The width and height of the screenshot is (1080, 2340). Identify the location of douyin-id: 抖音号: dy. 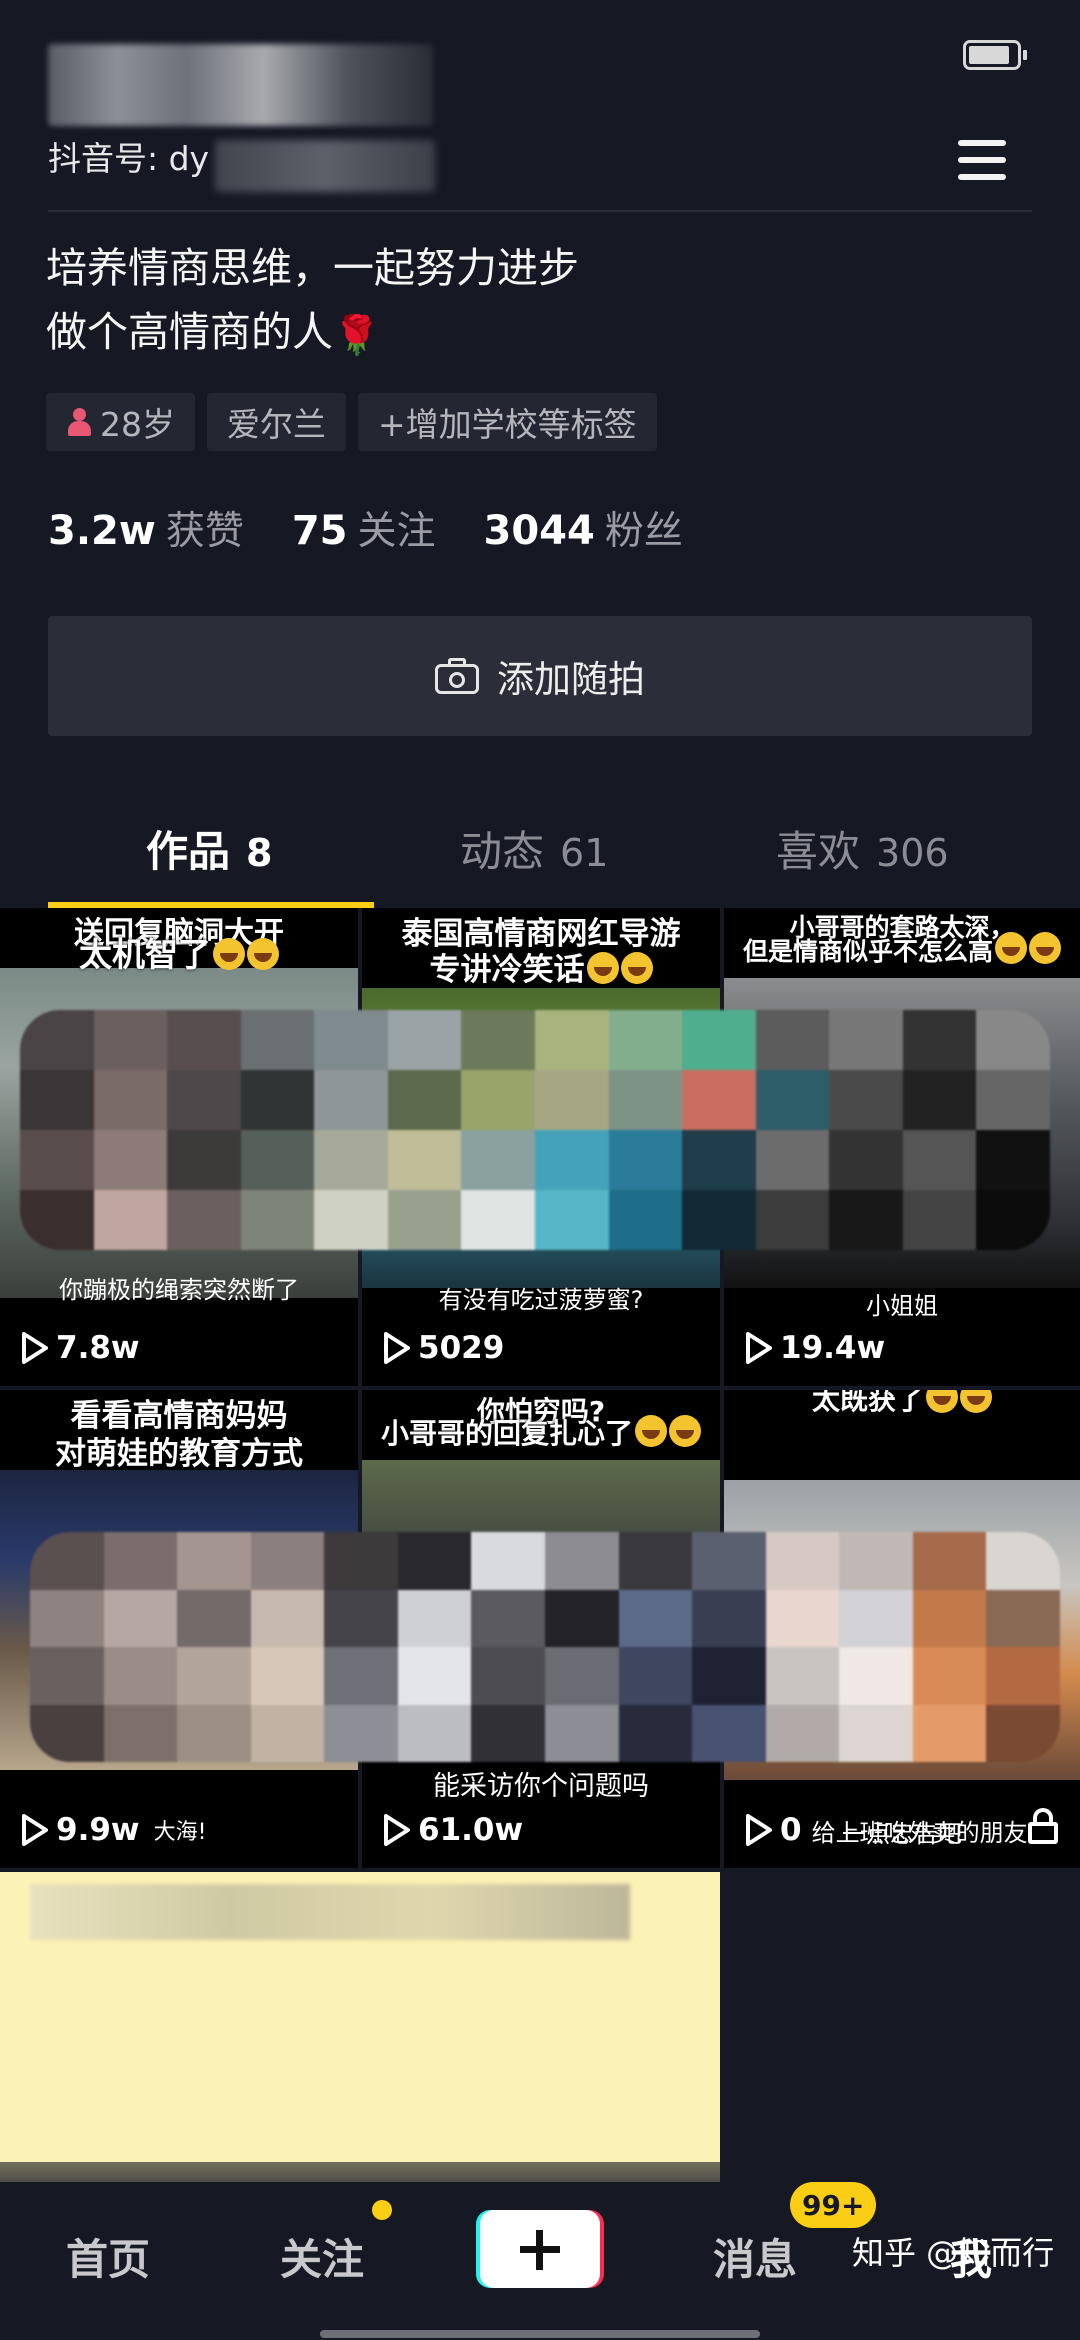
(129, 158).